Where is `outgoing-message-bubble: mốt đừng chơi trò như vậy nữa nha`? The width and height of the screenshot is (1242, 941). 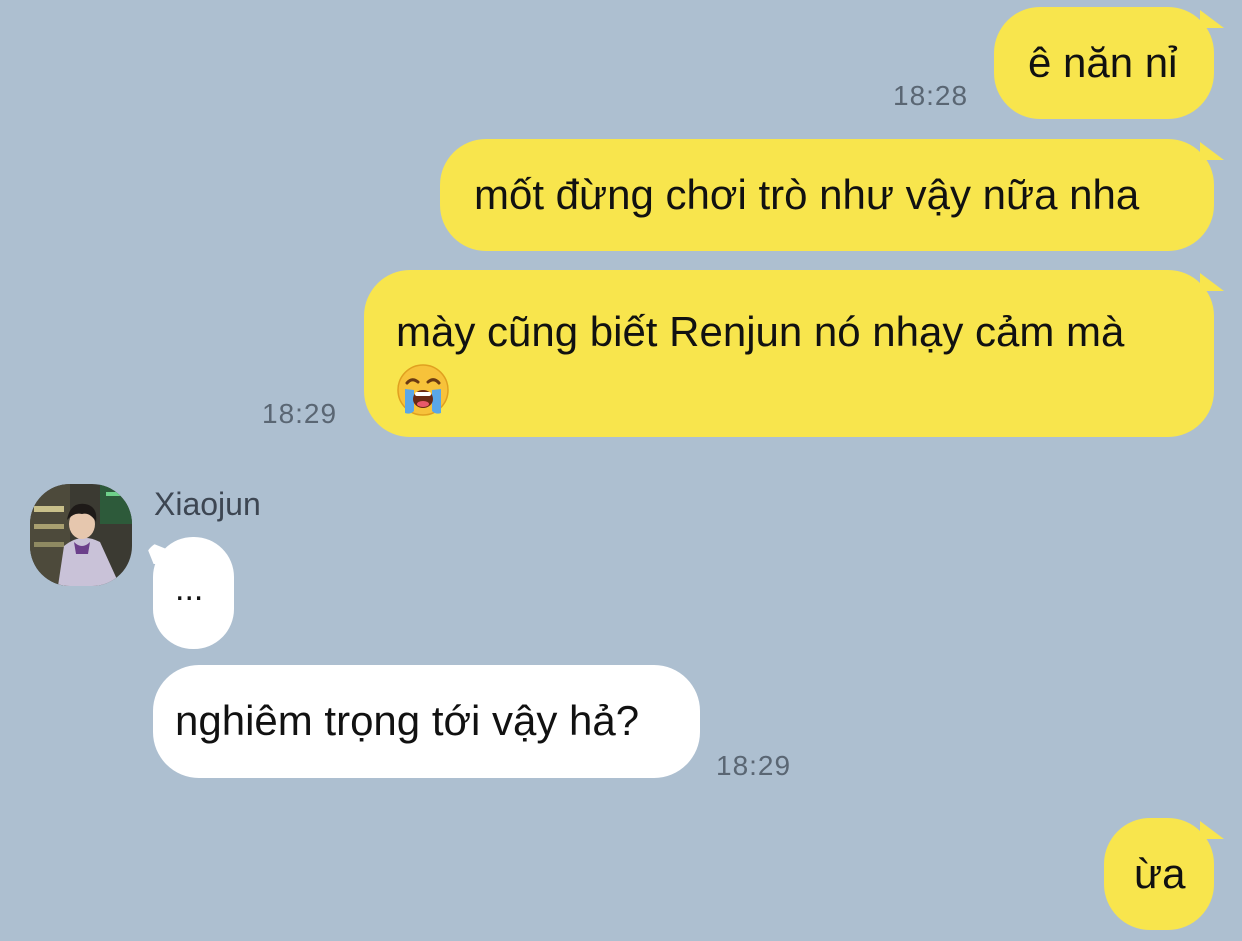 outgoing-message-bubble: mốt đừng chơi trò như vậy nữa nha is located at coordinates (827, 195).